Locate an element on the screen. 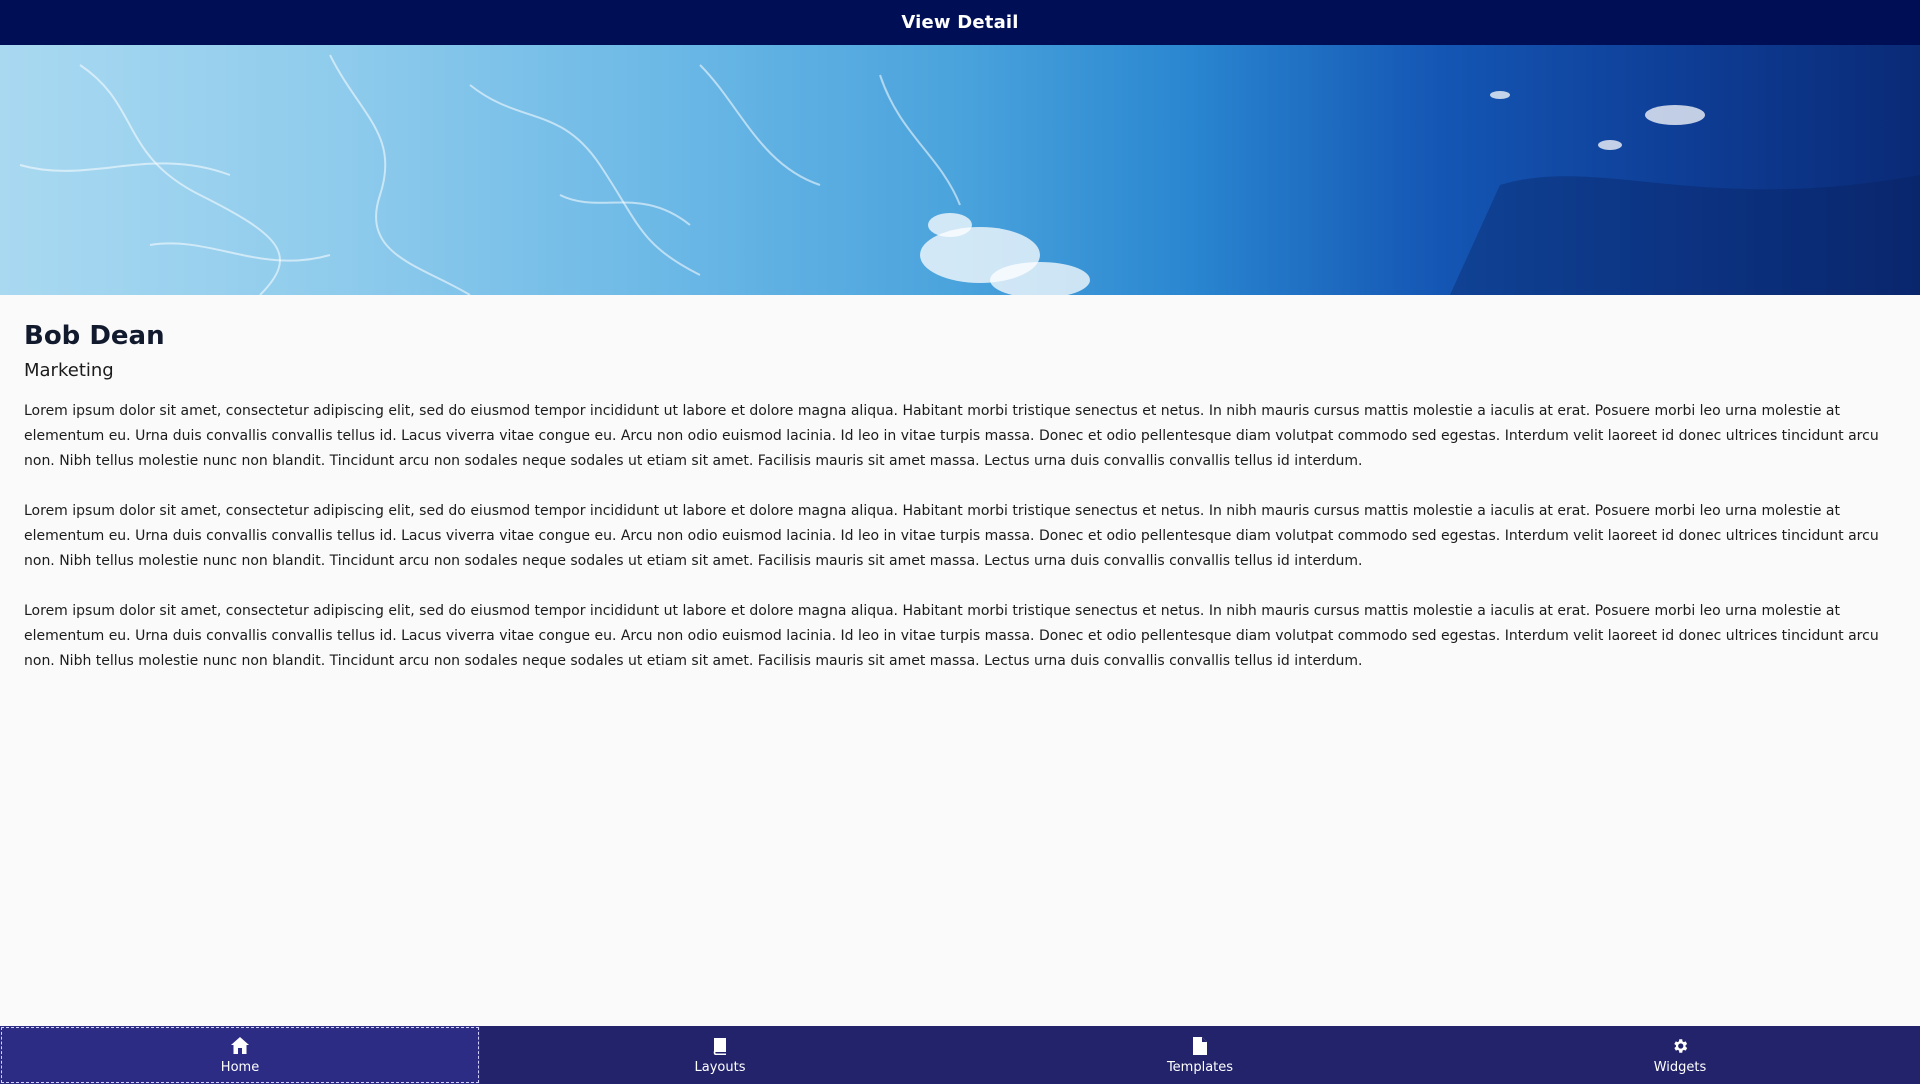 The width and height of the screenshot is (1920, 1084). home-icon is located at coordinates (240, 1046).